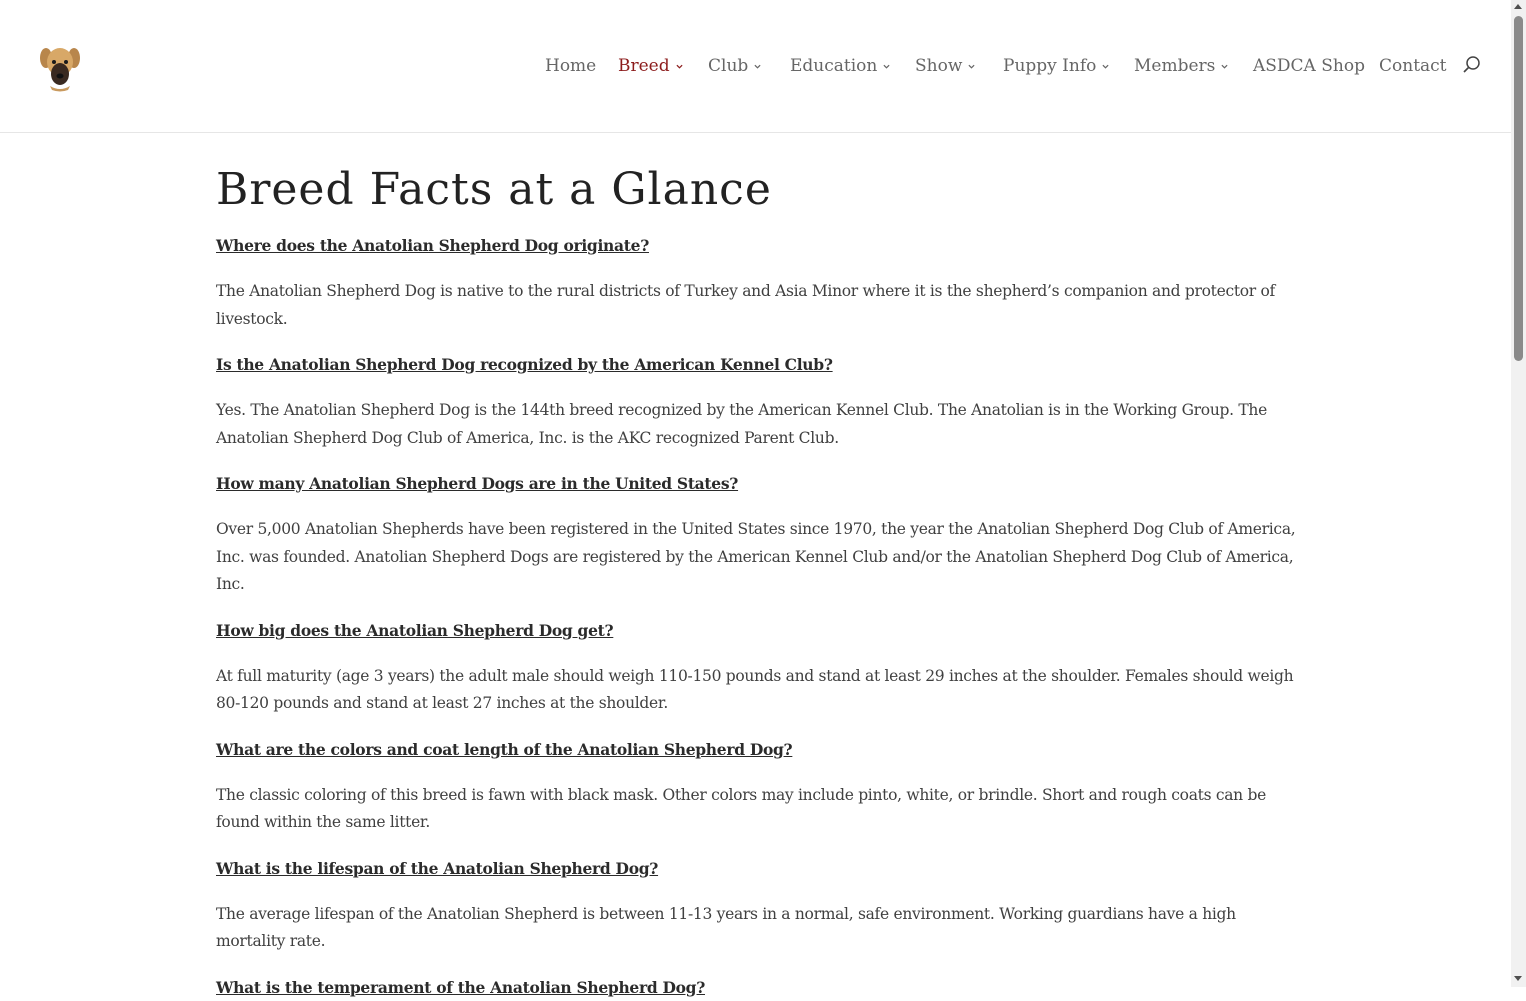 The image size is (1526, 1001). Describe the element at coordinates (834, 66) in the screenshot. I see `nav-item-label: Education` at that location.